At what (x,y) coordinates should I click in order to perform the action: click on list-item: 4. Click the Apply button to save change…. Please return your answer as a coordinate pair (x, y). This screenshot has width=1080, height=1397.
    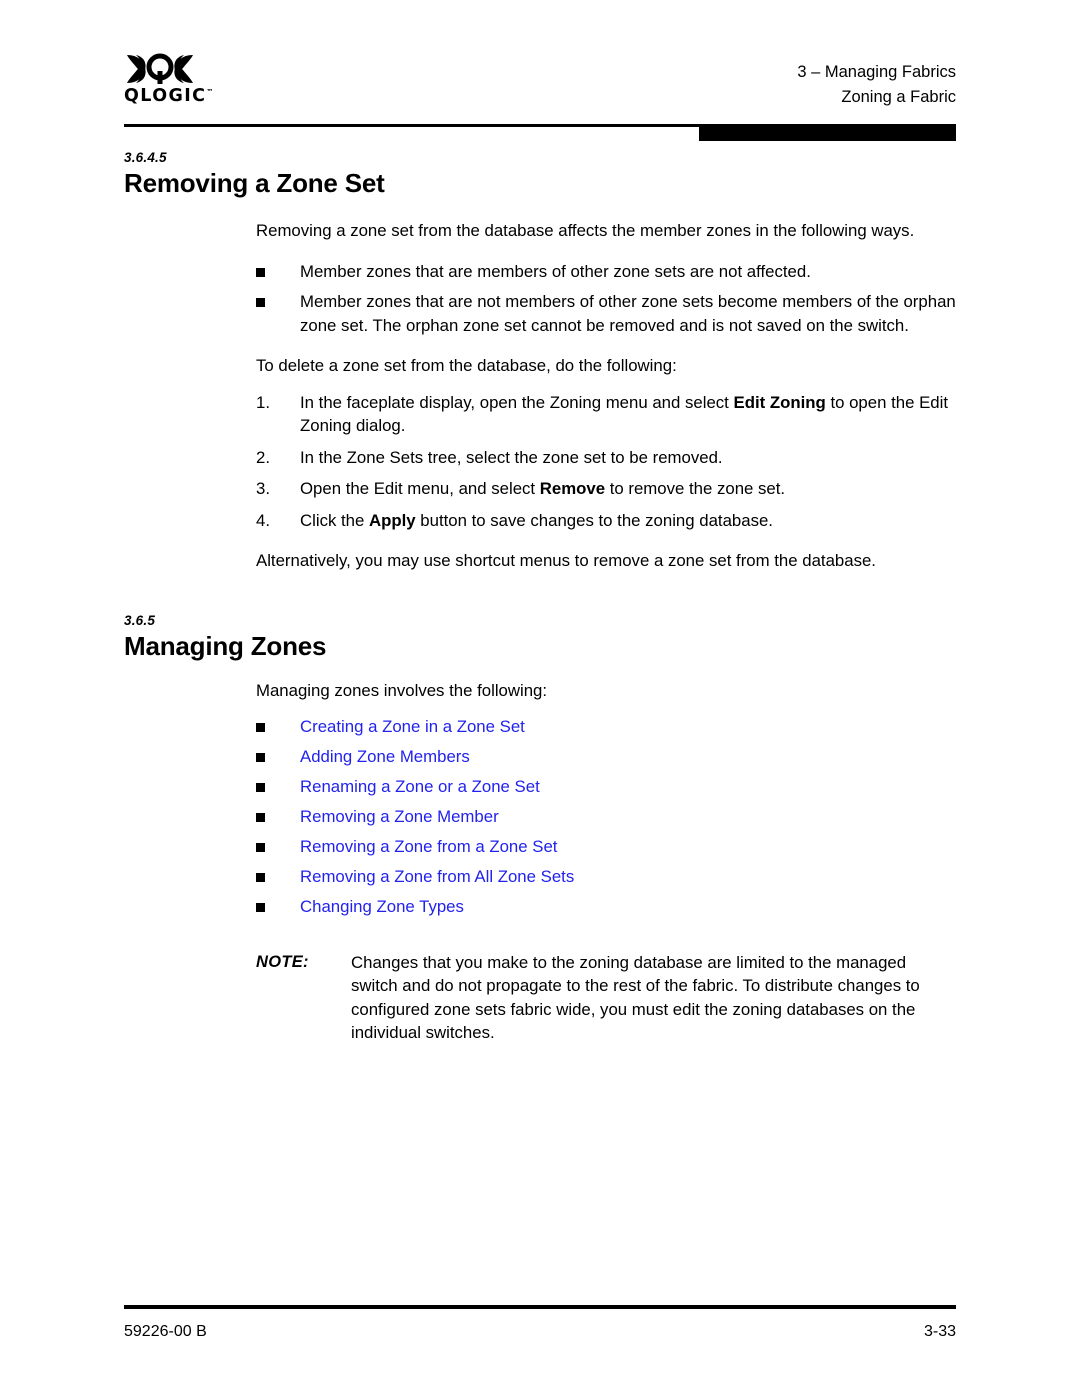
    Looking at the image, I should click on (606, 521).